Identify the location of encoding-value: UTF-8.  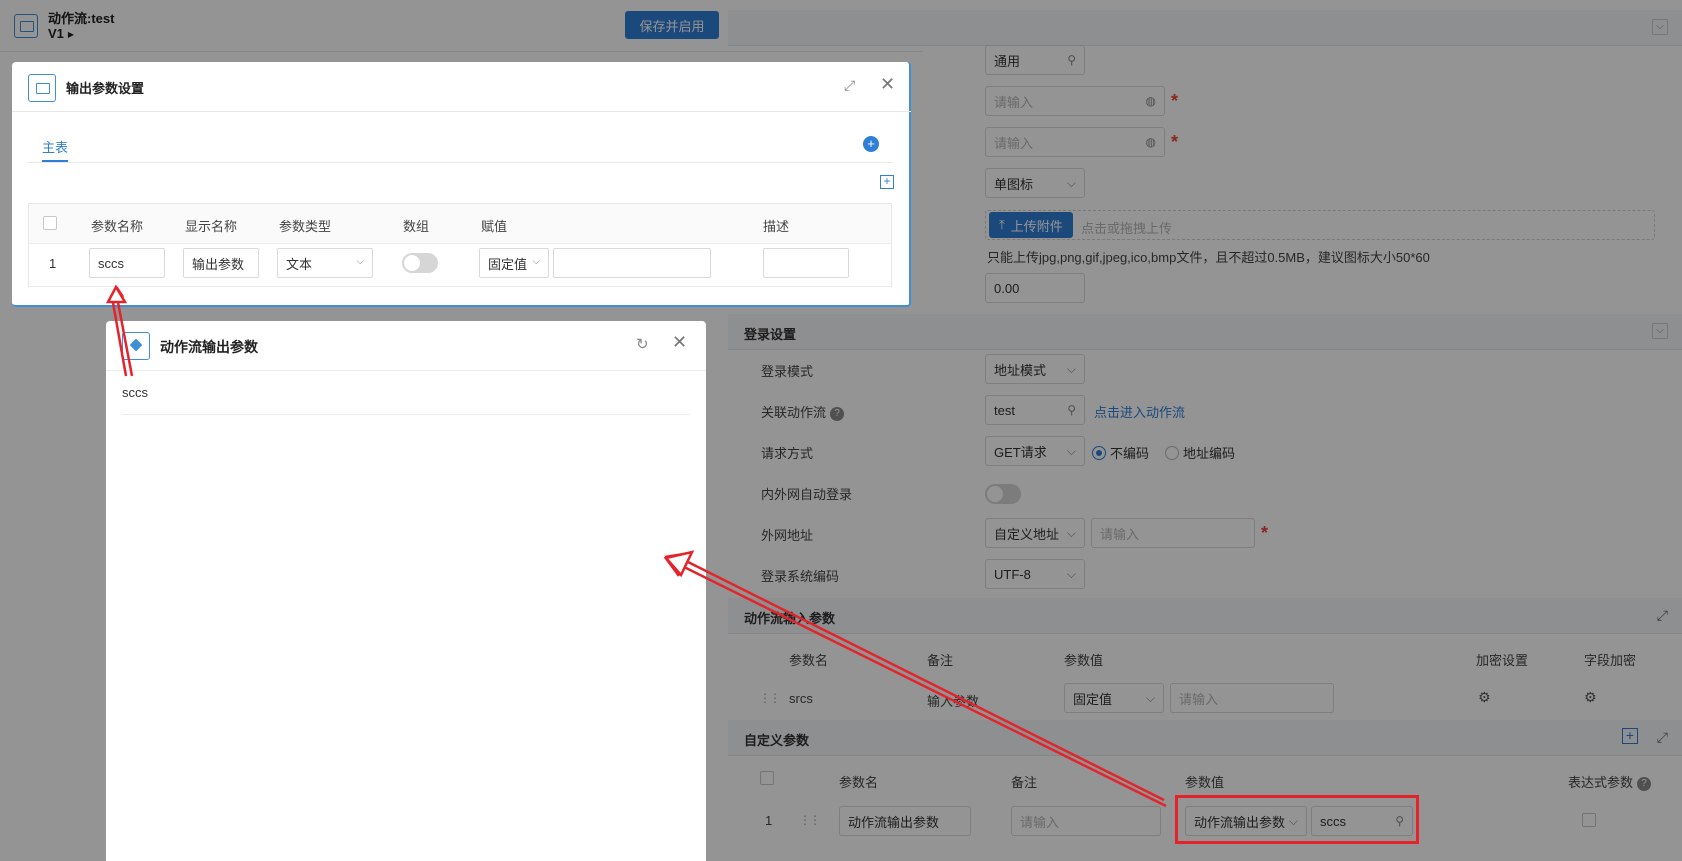
(1012, 574).